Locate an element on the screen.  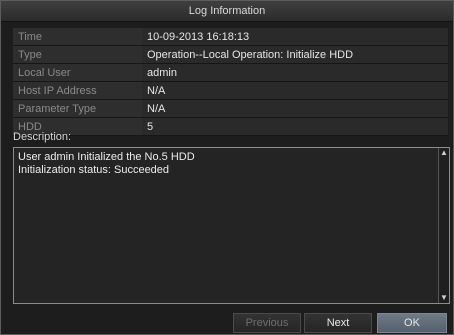
info-row-local-user: Local User admin is located at coordinates (230, 72).